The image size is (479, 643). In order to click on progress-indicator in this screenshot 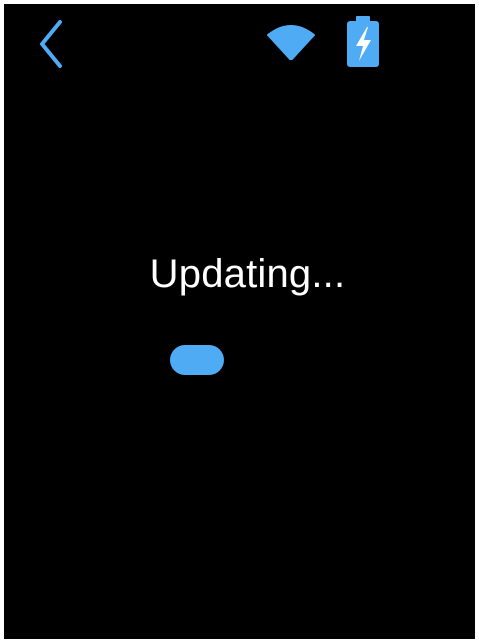, I will do `click(240, 360)`.